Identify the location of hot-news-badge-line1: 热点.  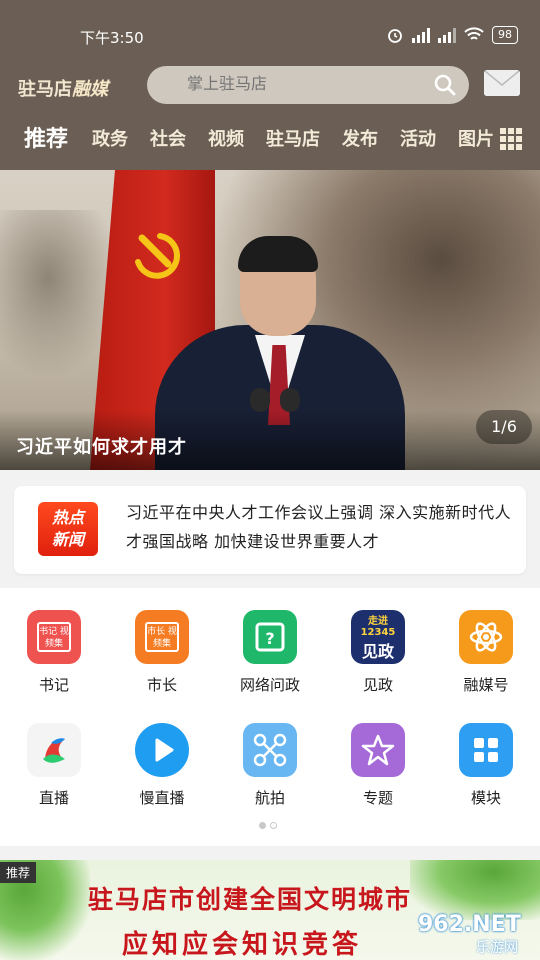
(67, 517).